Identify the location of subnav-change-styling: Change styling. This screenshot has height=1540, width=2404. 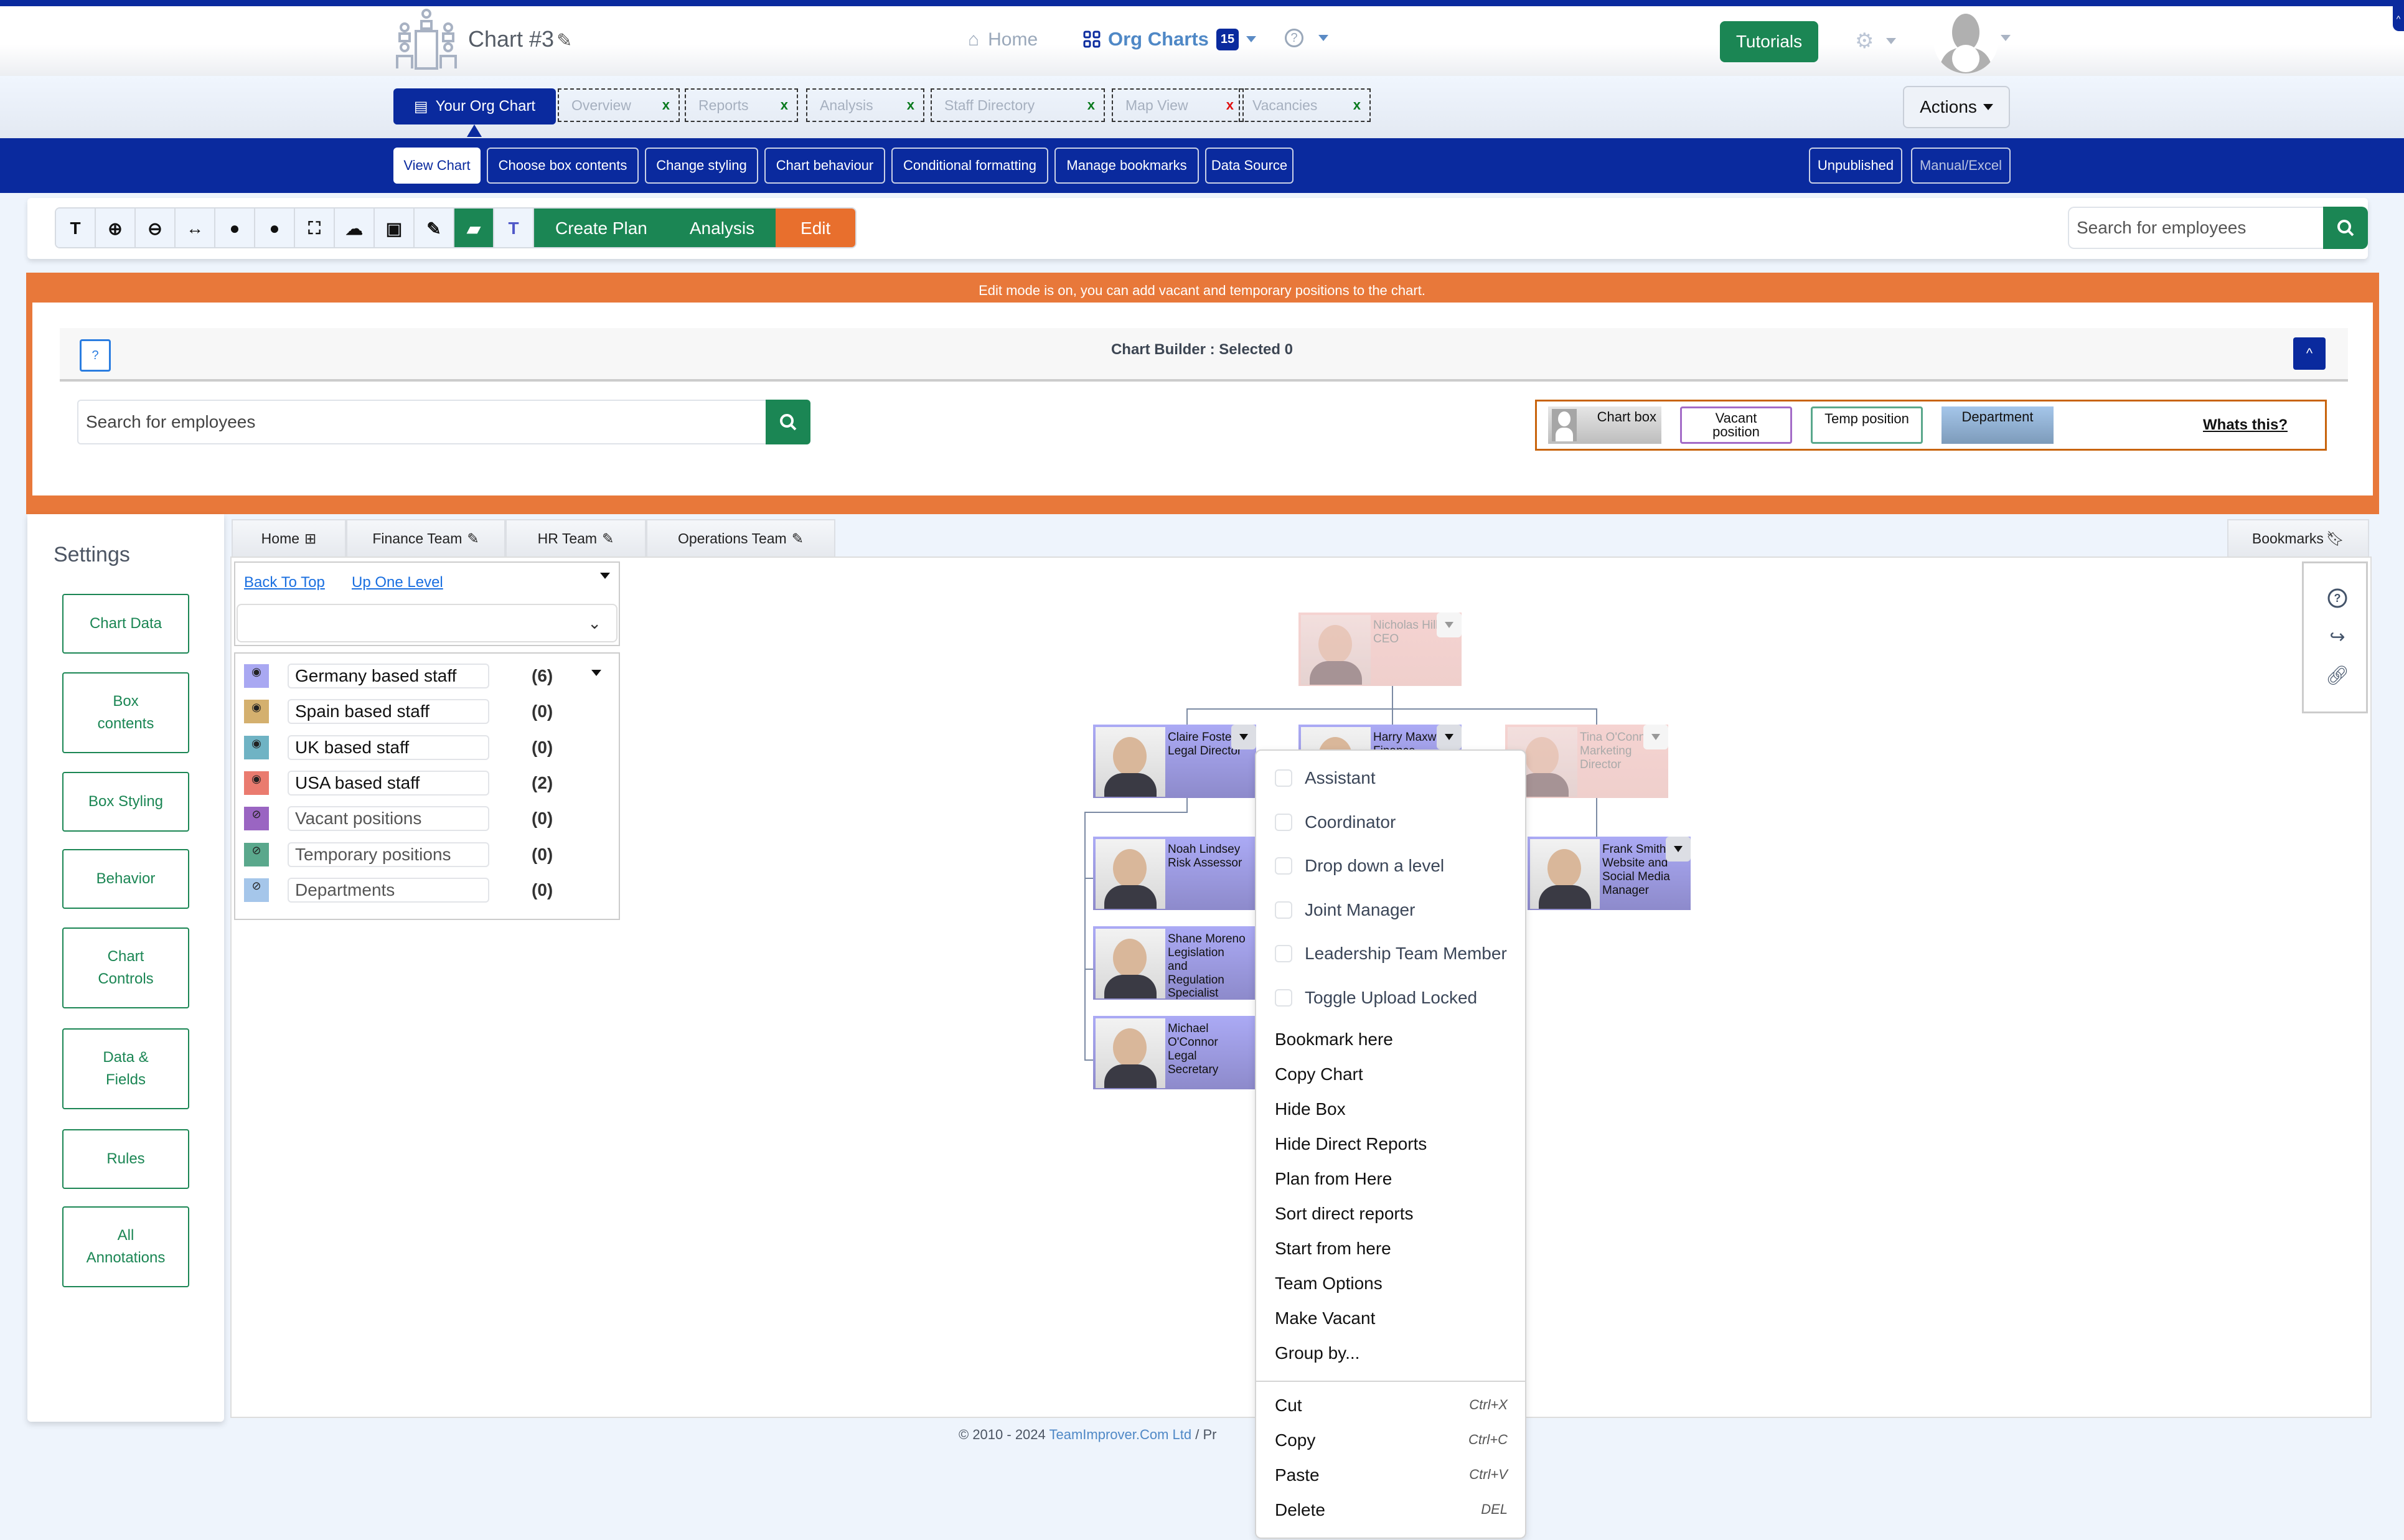
(701, 166).